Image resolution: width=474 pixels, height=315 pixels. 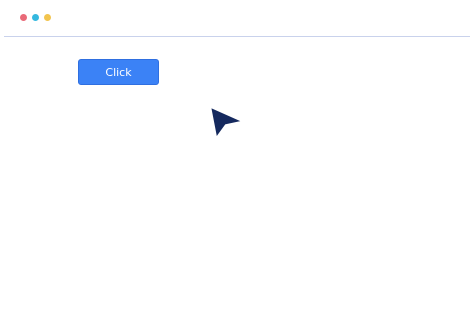 What do you see at coordinates (47, 17) in the screenshot?
I see `window-maximize-control` at bounding box center [47, 17].